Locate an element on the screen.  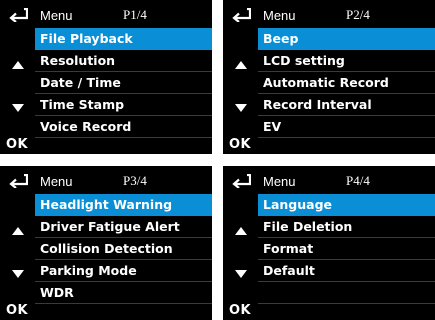
menu-item-lcd-setting: LCD setting is located at coordinates (346, 61).